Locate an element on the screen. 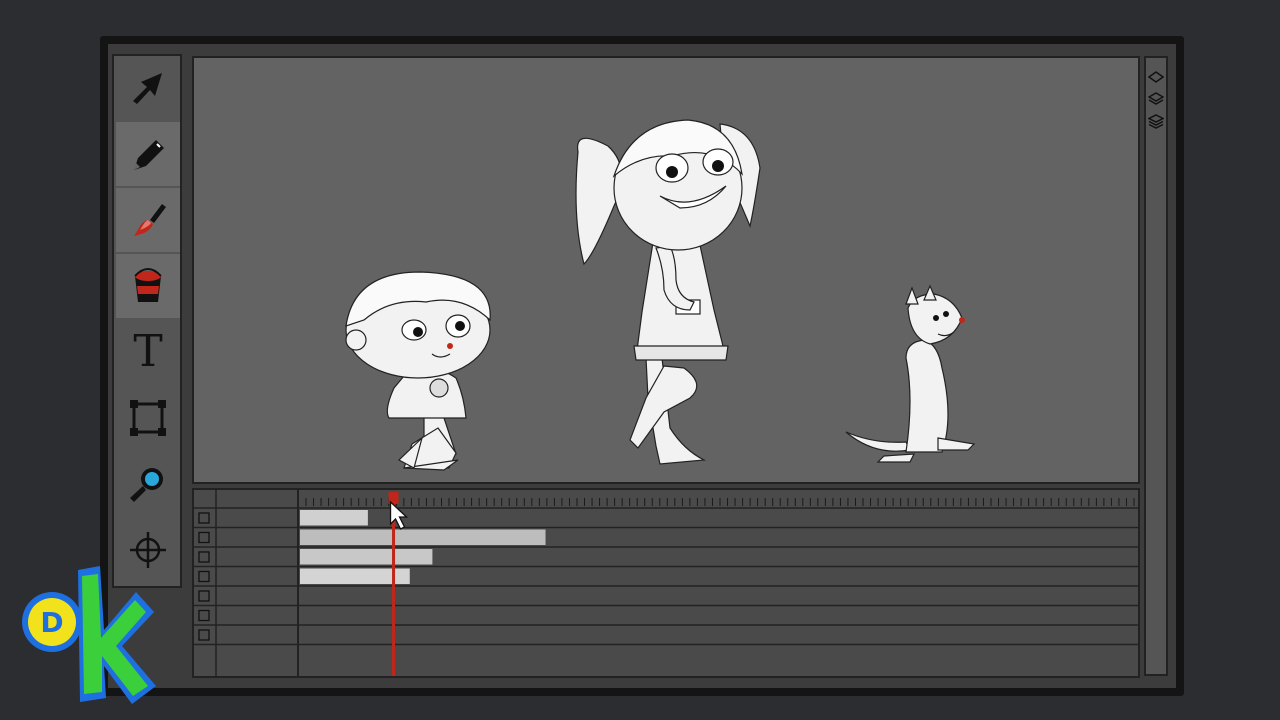  single-layer-icon is located at coordinates (1156, 78).